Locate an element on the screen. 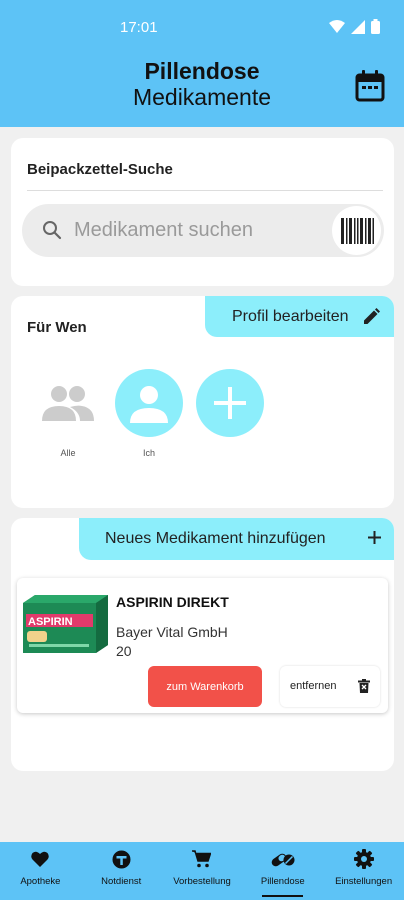 The height and width of the screenshot is (900, 404). app-header: 17:01 Pillendose Medikamente is located at coordinates (202, 63).